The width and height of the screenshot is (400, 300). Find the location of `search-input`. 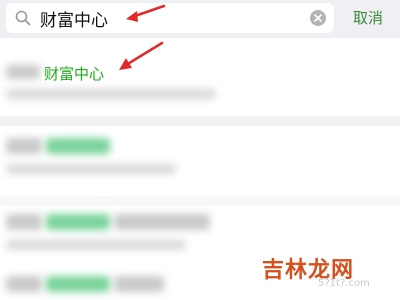

search-input is located at coordinates (170, 18).